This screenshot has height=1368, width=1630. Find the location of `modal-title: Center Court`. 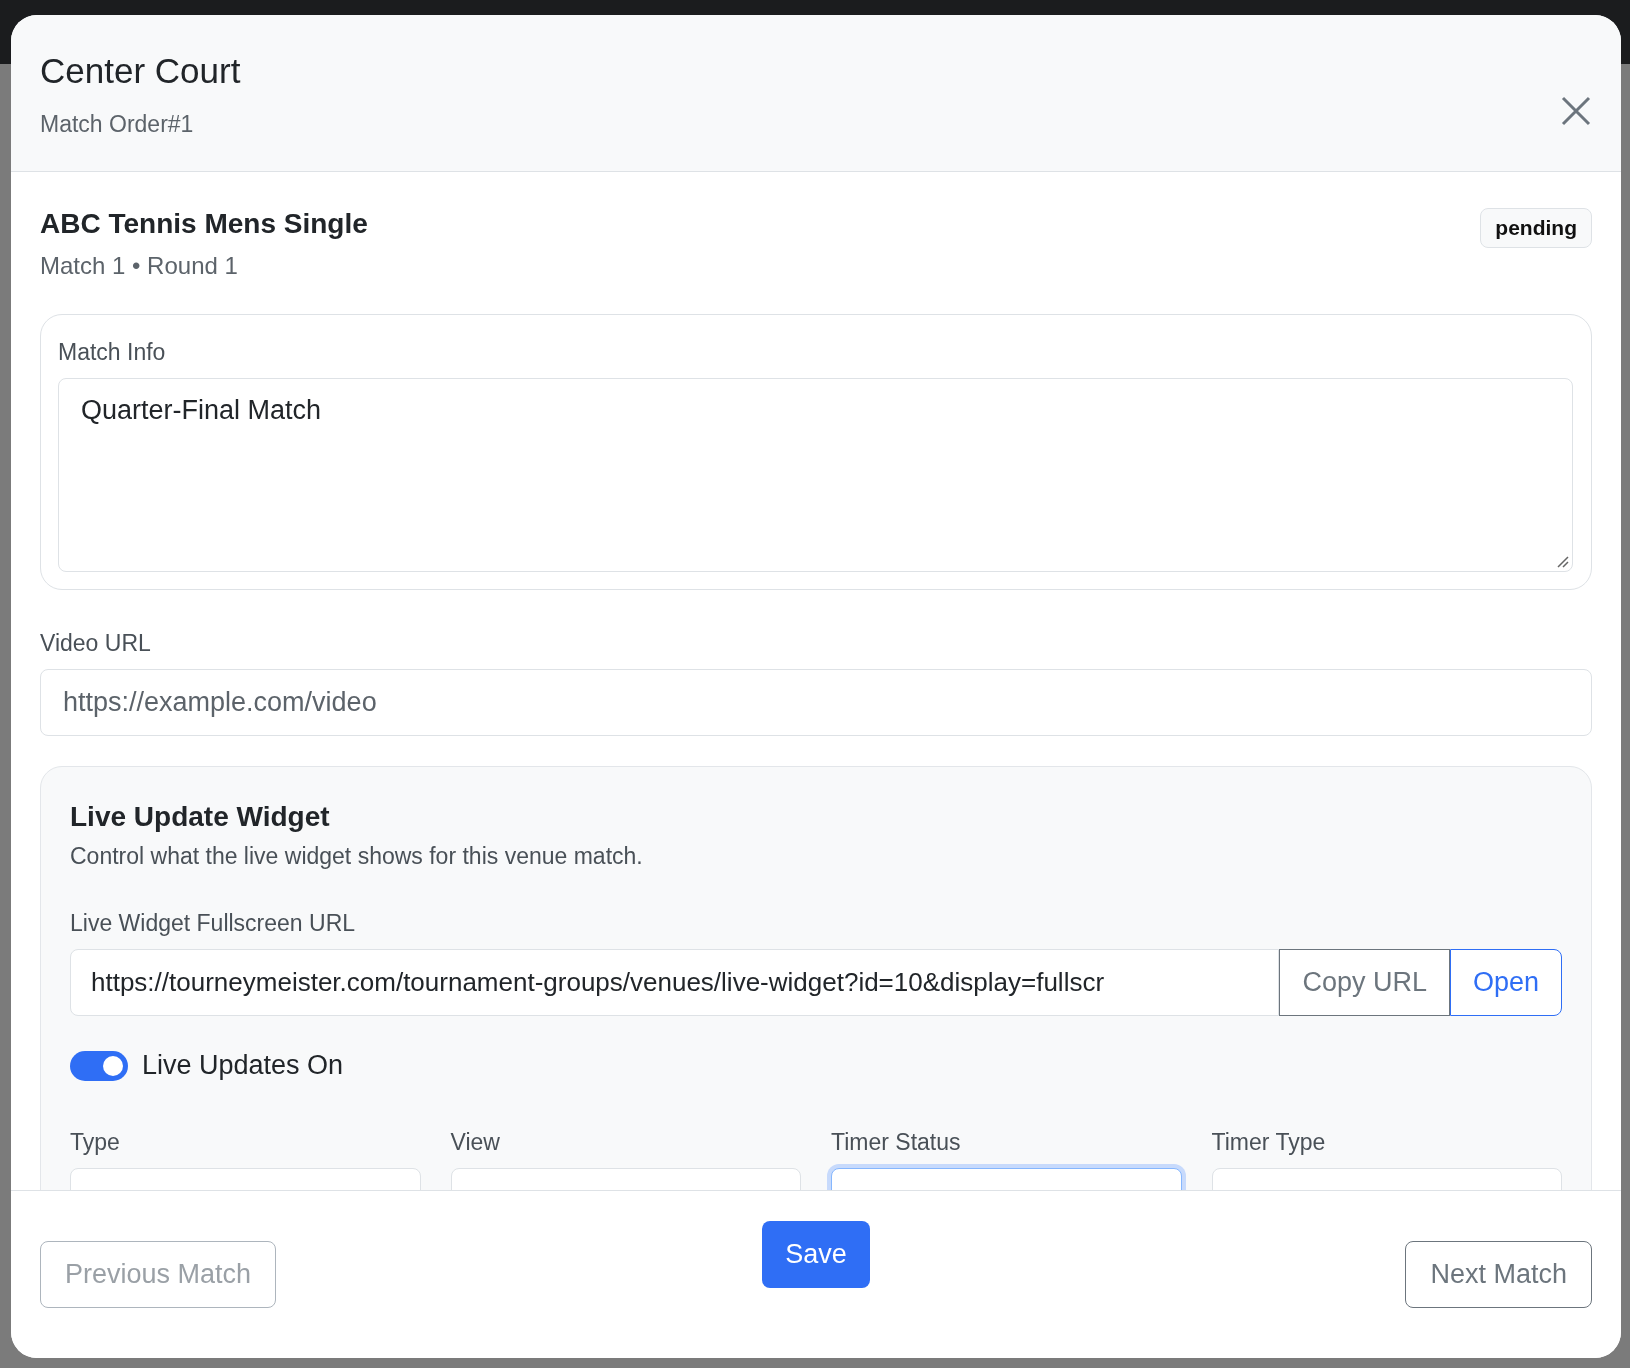

modal-title: Center Court is located at coordinates (140, 71).